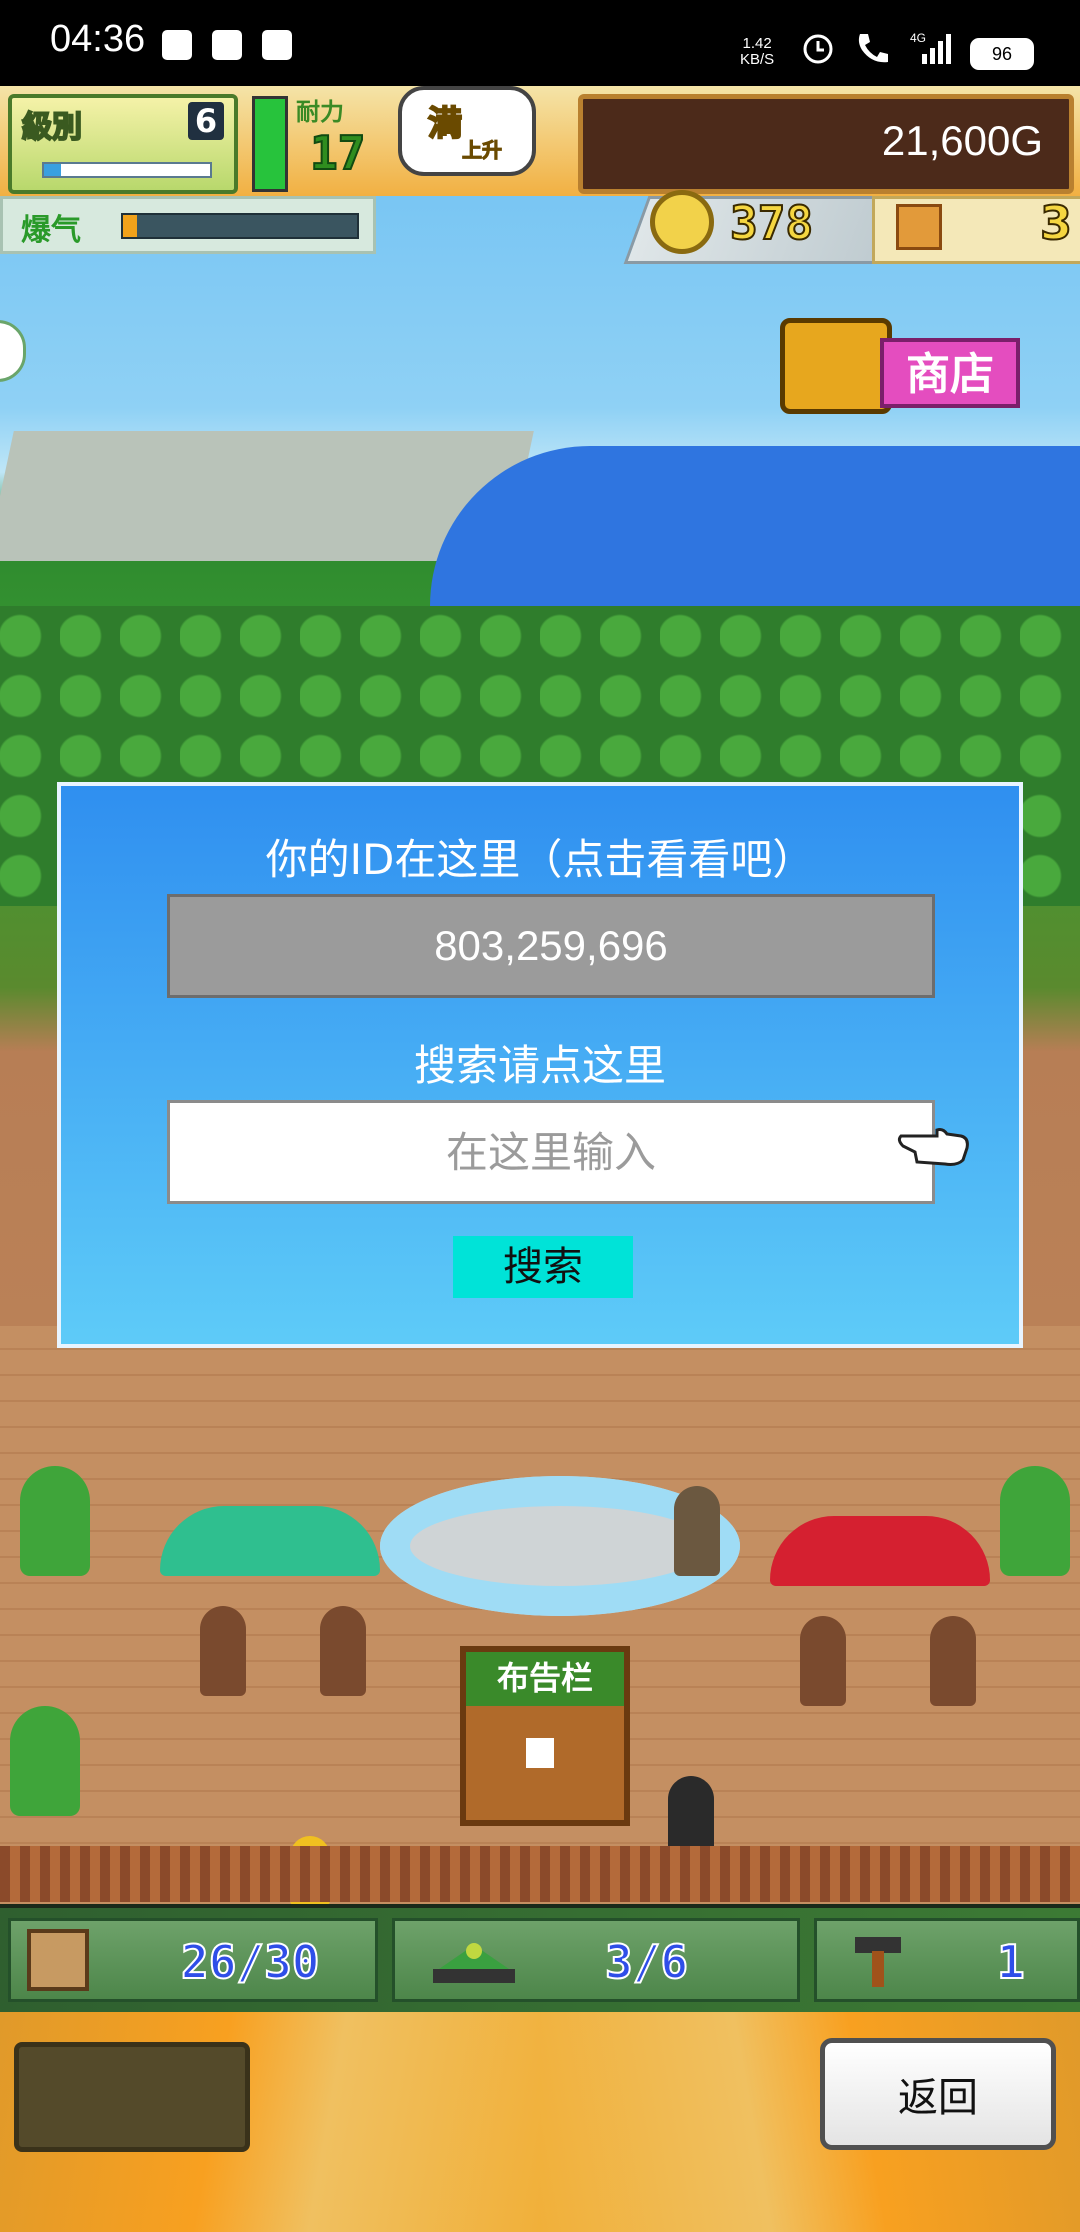 The image size is (1080, 2232). Describe the element at coordinates (545, 1679) in the screenshot. I see `bulletin-board-label: 布告栏` at that location.